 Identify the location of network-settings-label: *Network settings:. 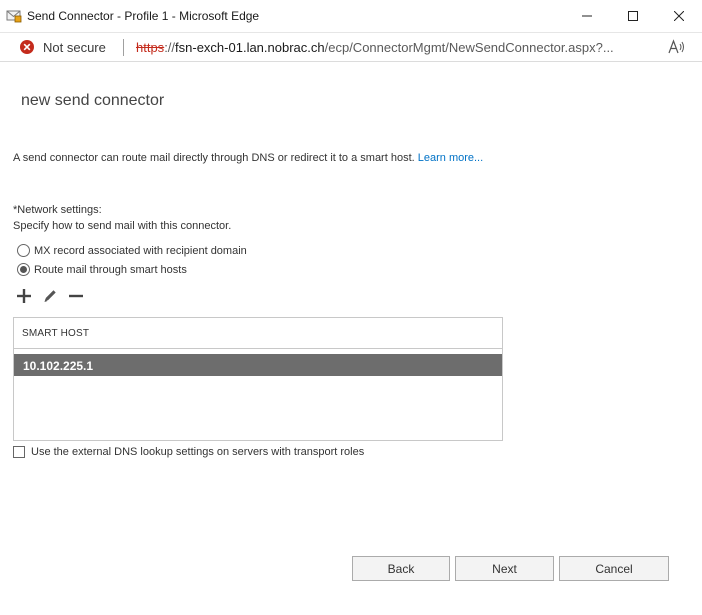
(57, 210).